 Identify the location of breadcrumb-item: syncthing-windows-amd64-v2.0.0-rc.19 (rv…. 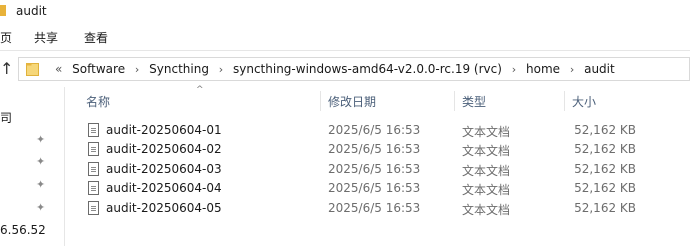
(367, 69).